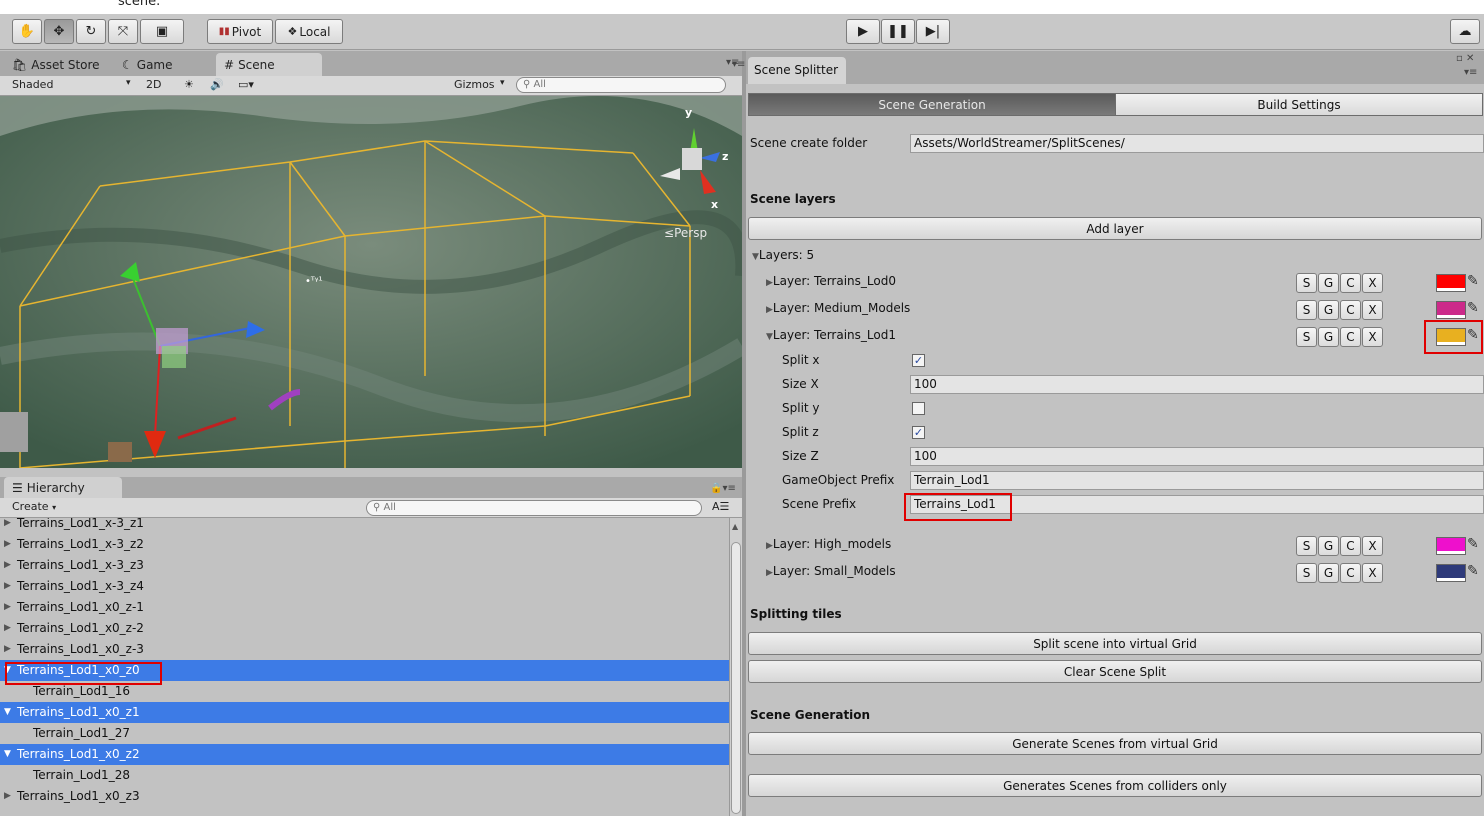 The image size is (1484, 816). I want to click on hierarchy-row: ▶ Terrains_Lod1_x0_z3, so click(364, 796).